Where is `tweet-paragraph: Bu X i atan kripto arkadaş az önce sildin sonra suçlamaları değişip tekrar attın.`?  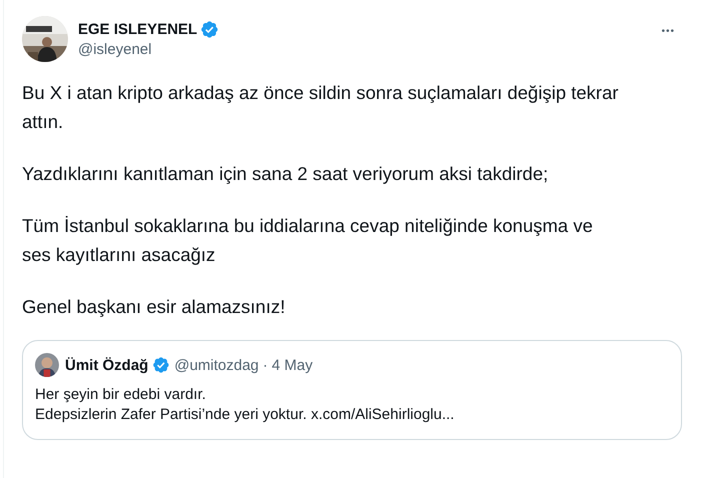 tweet-paragraph: Bu X i atan kripto arkadaş az önce sildin sonra suçlamaları değişip tekrar attın. is located at coordinates (321, 107).